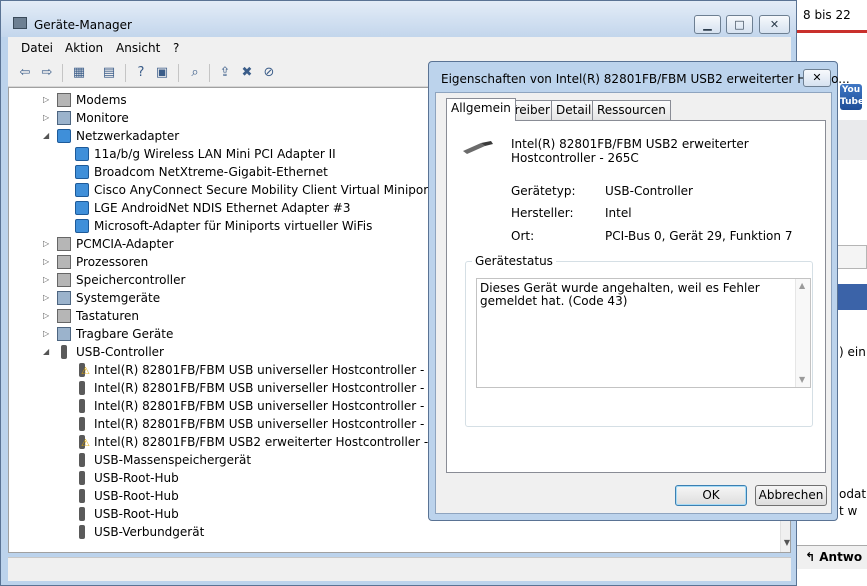 The width and height of the screenshot is (867, 586). What do you see at coordinates (20, 23) in the screenshot?
I see `device-manager-icon` at bounding box center [20, 23].